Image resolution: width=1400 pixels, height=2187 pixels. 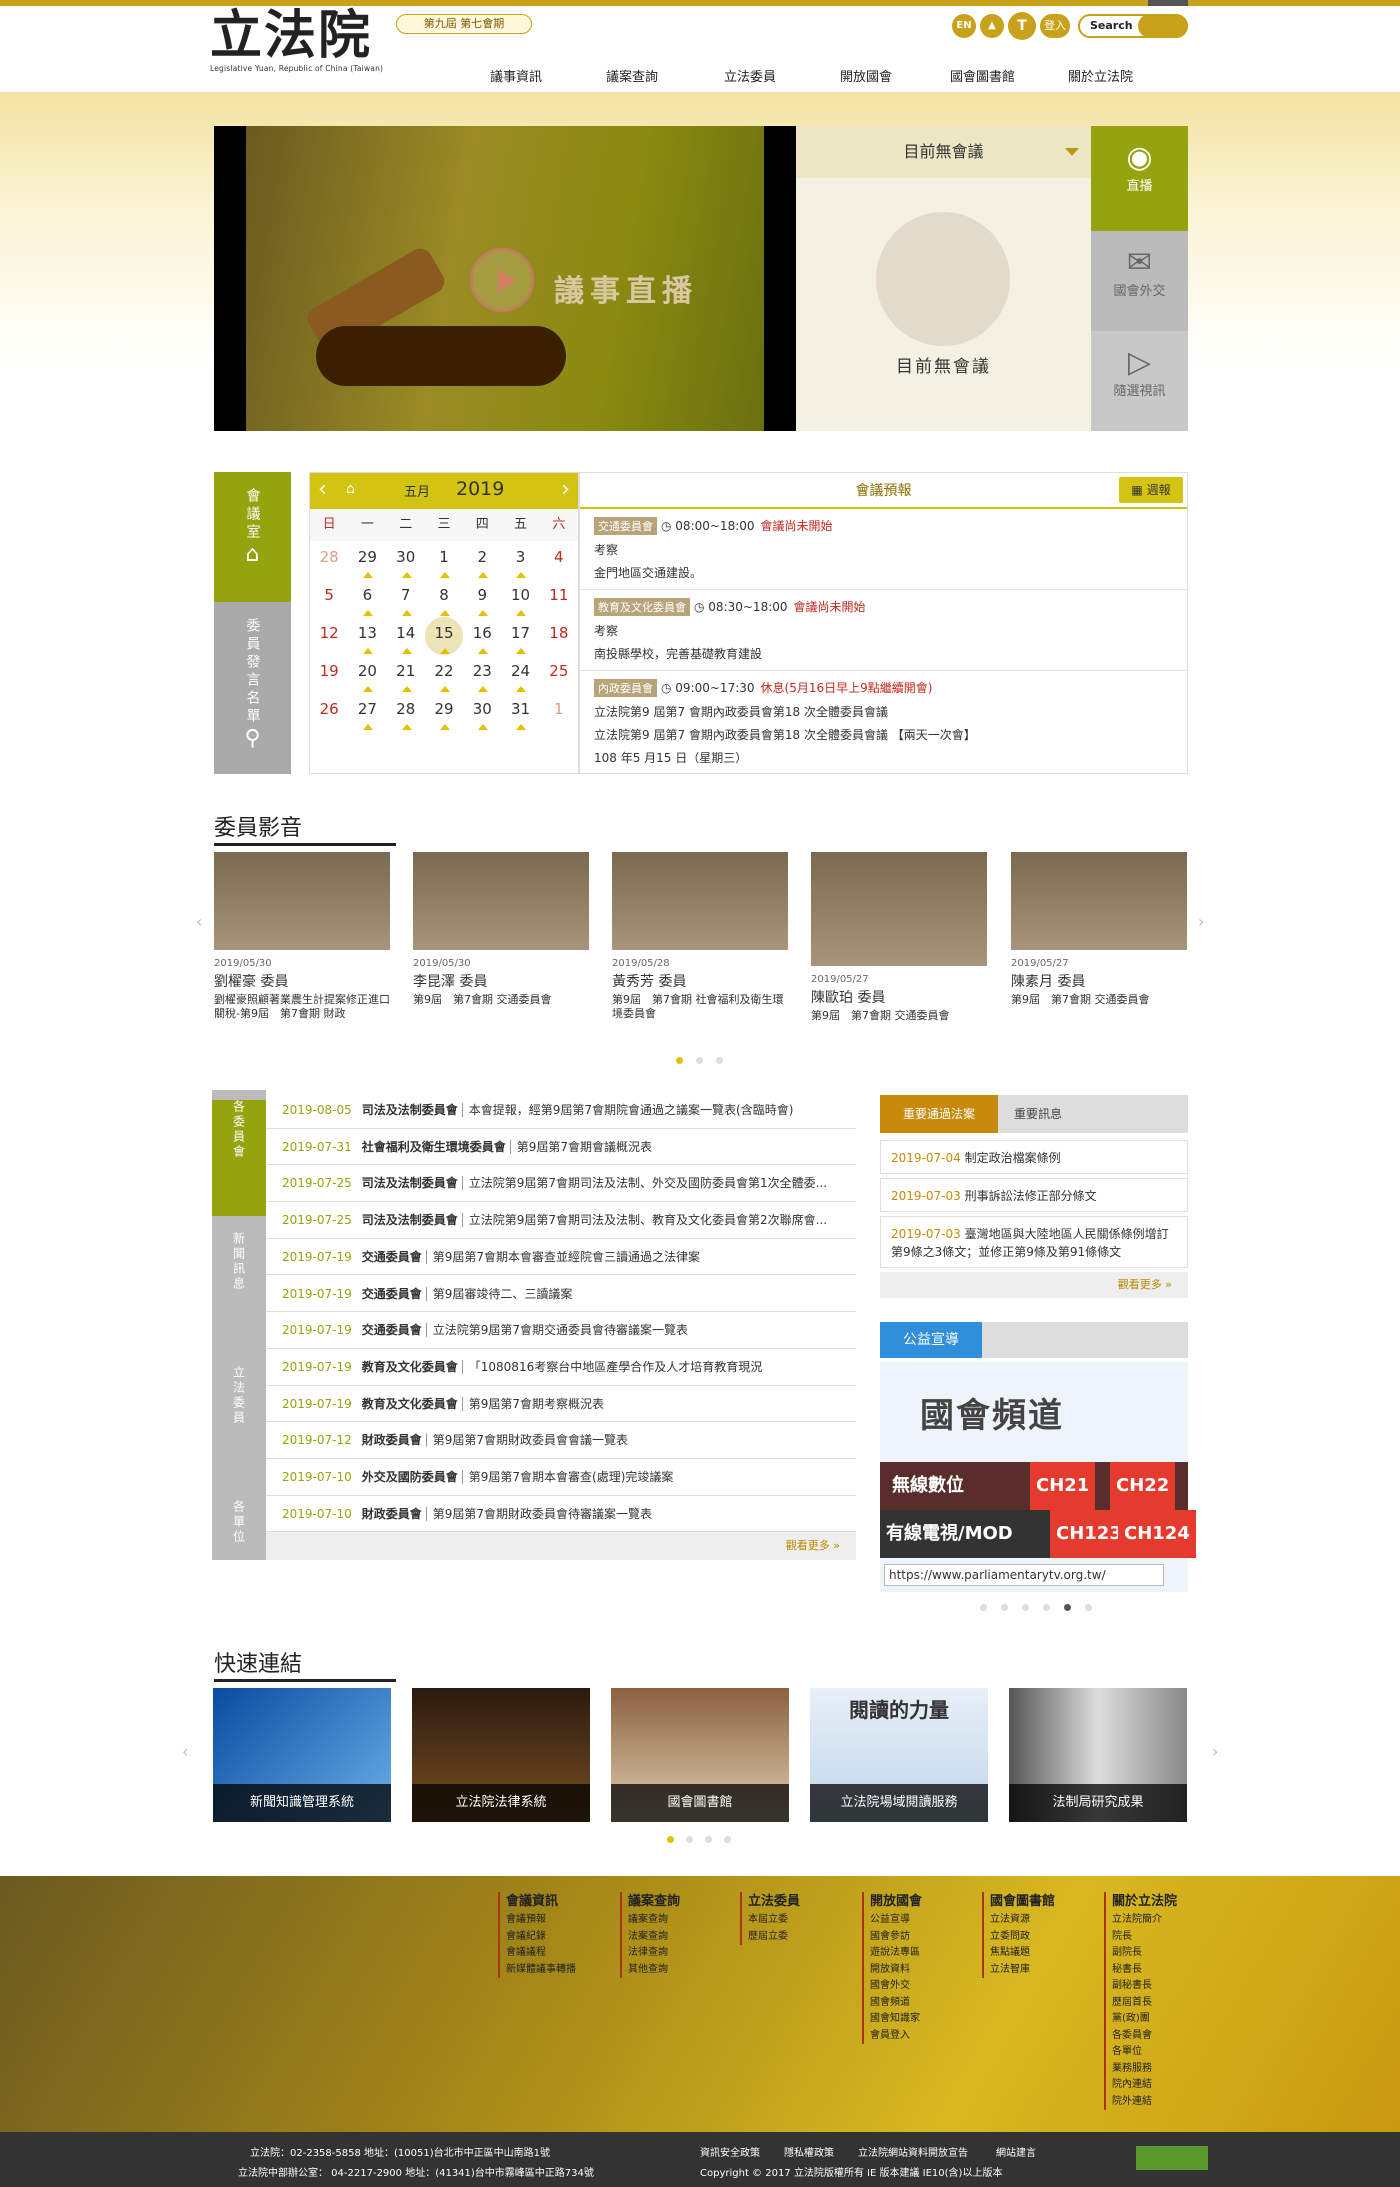 What do you see at coordinates (632, 75) in the screenshot?
I see `nav-bill-search: 議案查詢` at bounding box center [632, 75].